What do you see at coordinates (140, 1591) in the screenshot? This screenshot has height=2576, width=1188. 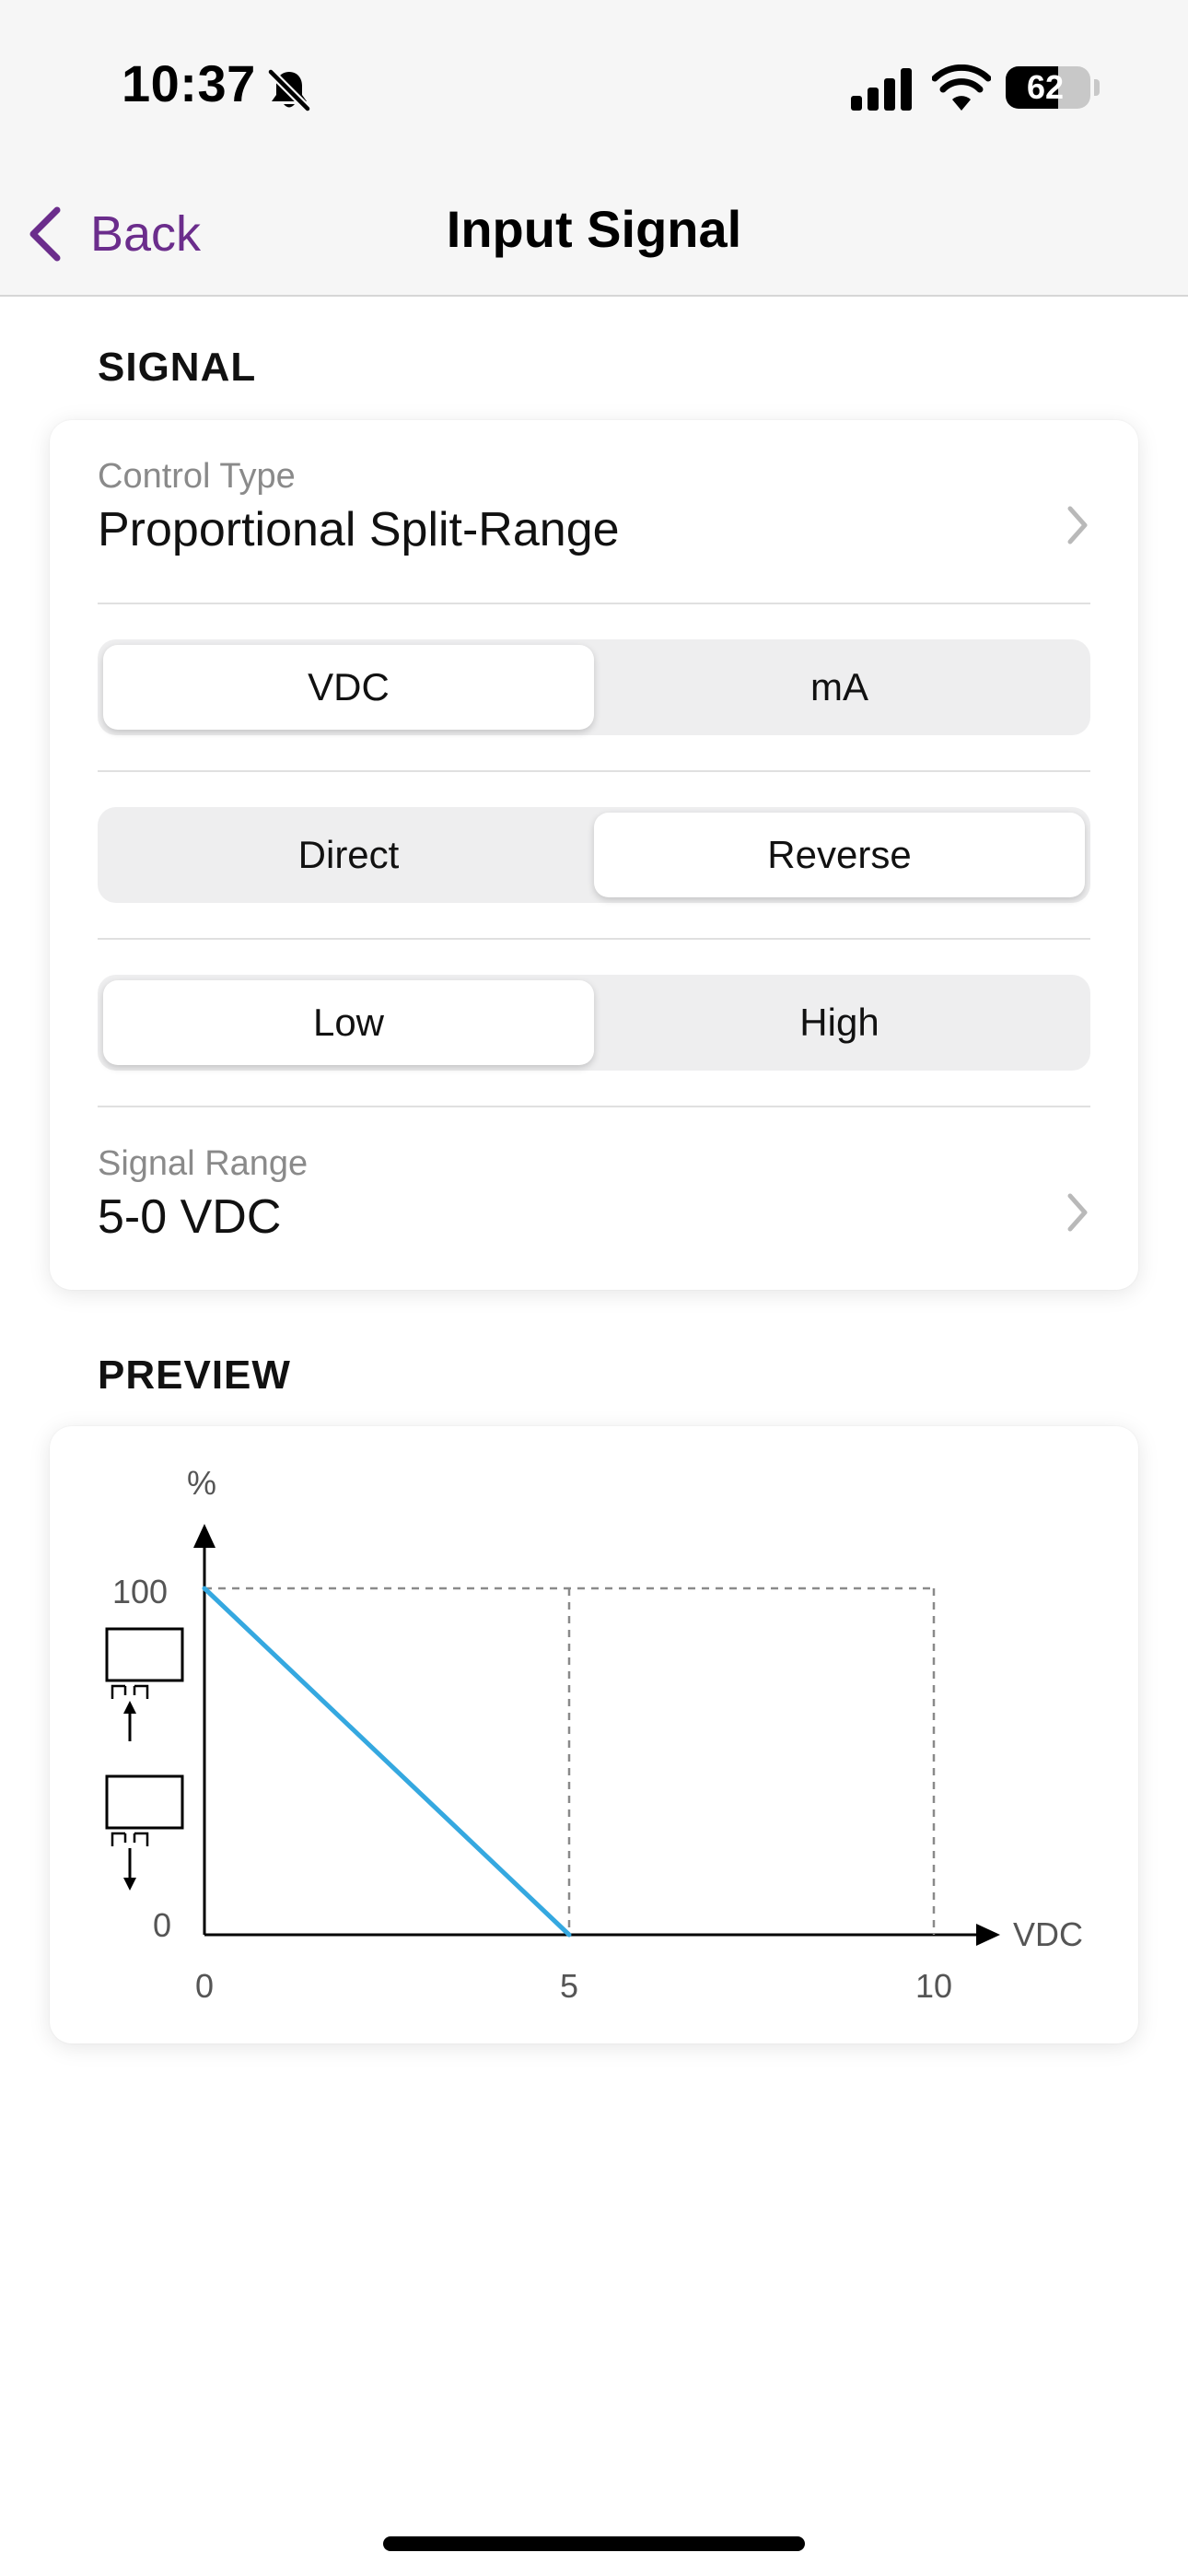 I see `y-tick-label-100: 100` at bounding box center [140, 1591].